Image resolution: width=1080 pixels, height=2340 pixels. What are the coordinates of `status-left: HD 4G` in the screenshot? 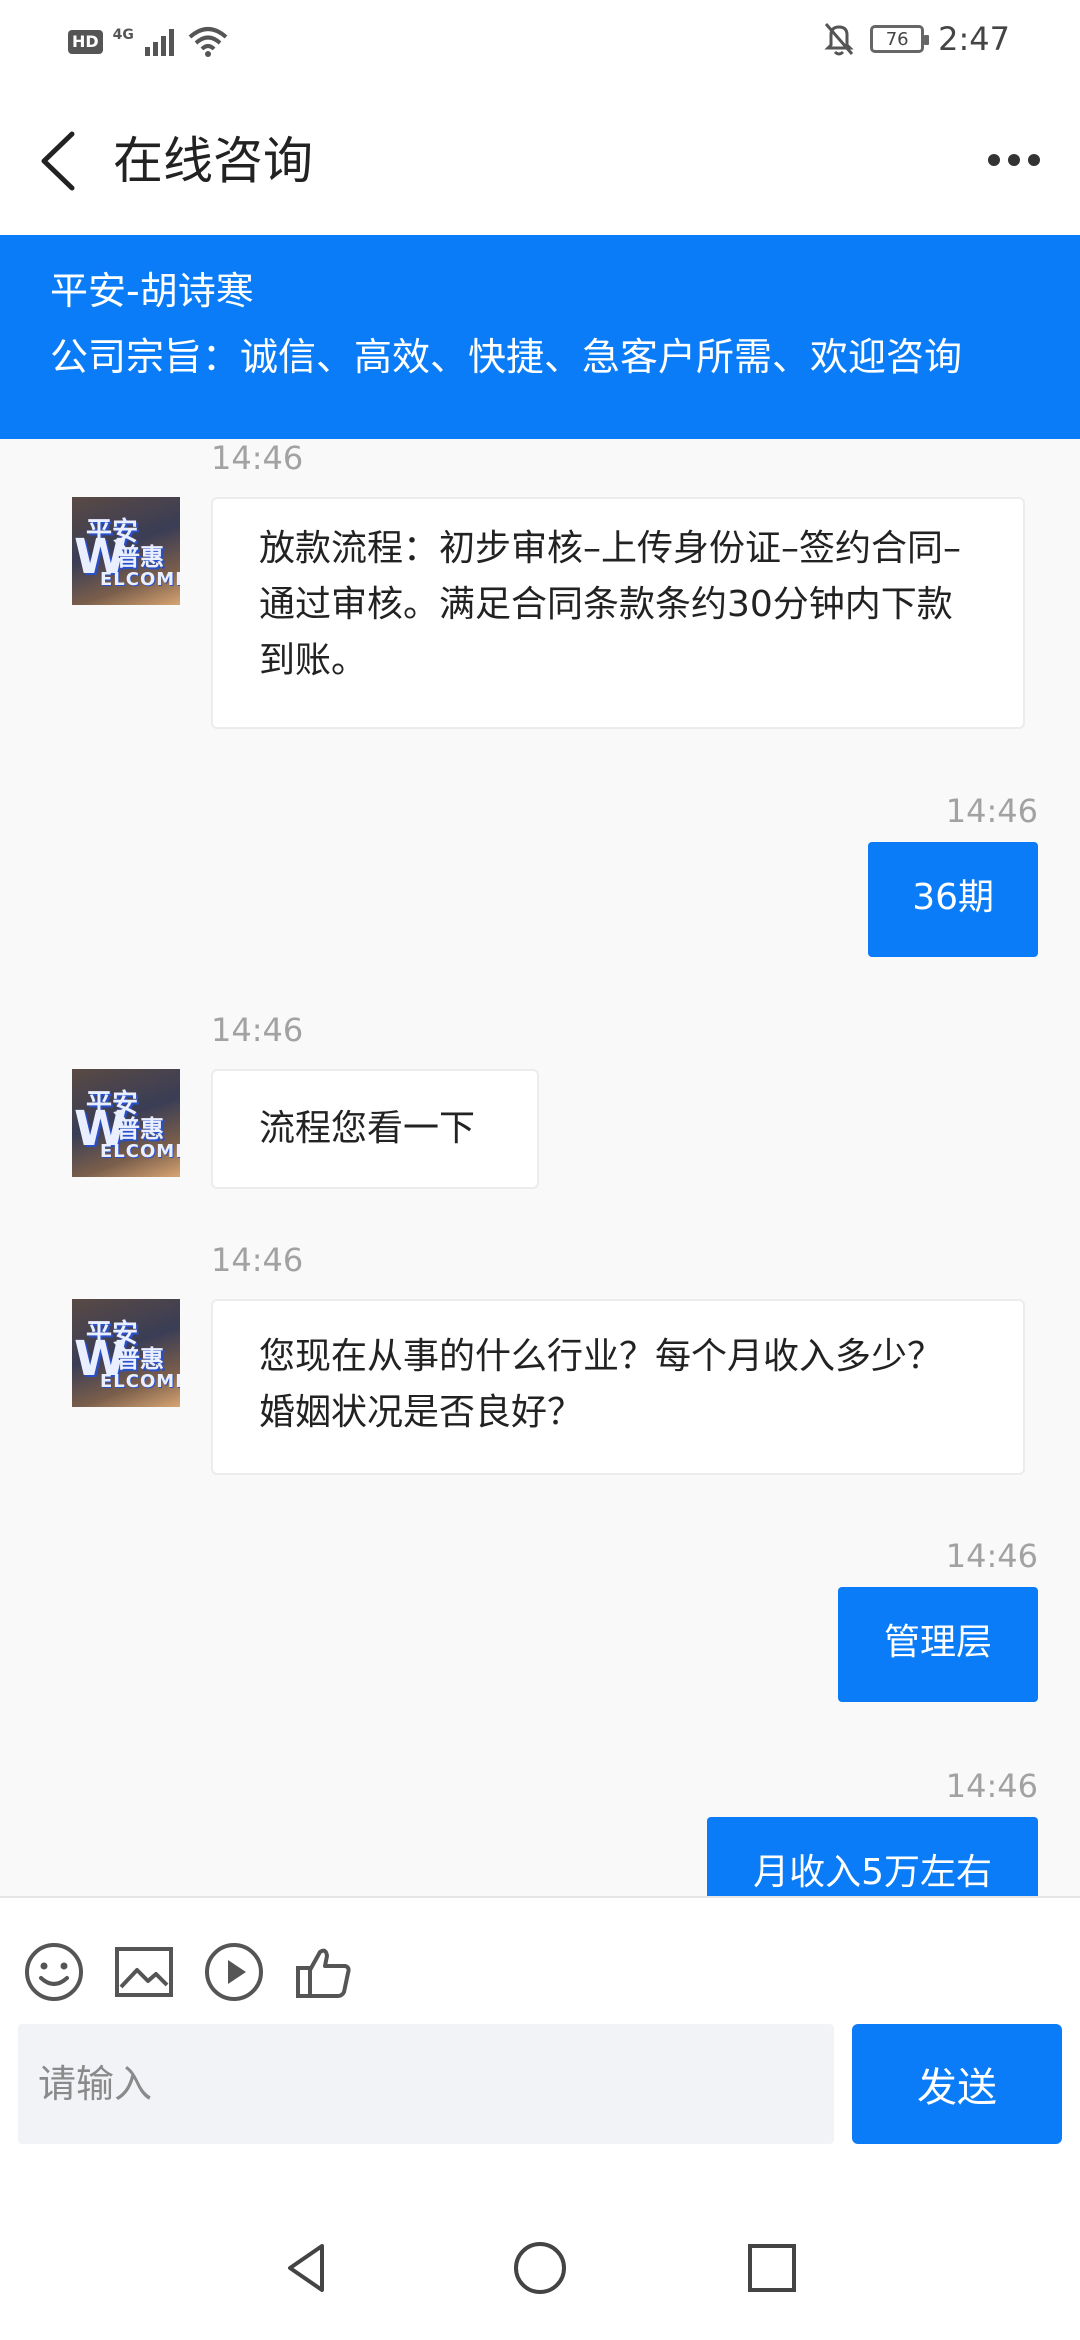 It's located at (148, 42).